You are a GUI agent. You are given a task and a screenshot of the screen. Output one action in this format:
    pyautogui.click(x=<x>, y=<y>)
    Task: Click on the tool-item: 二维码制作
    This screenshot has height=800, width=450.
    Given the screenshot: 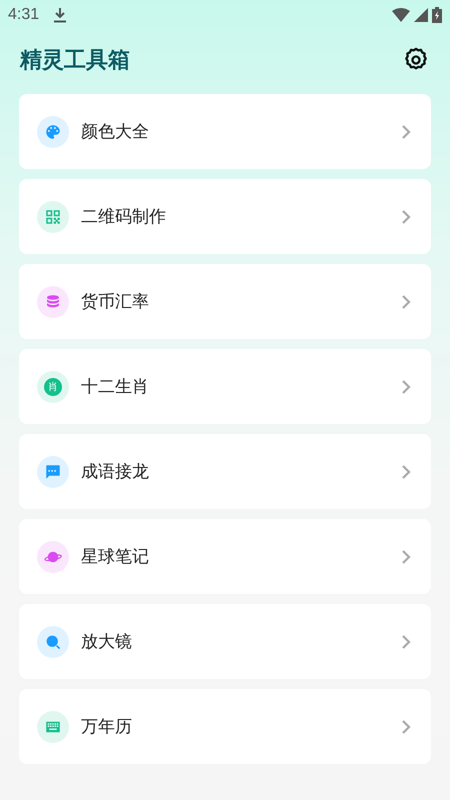 What is the action you would take?
    pyautogui.click(x=225, y=216)
    